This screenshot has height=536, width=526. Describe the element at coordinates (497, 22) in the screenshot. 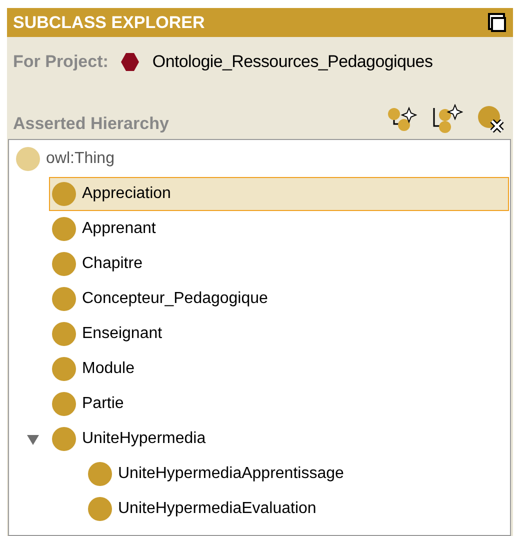

I see `maximize-icon` at that location.